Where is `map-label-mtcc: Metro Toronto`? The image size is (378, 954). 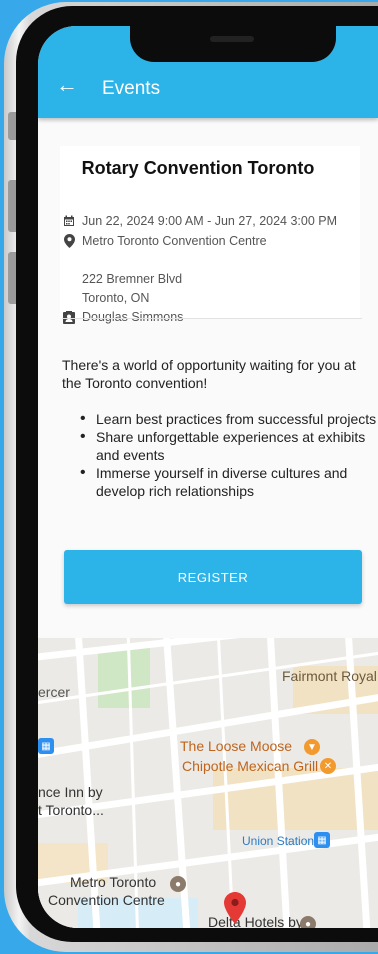
map-label-mtcc: Metro Toronto is located at coordinates (113, 882).